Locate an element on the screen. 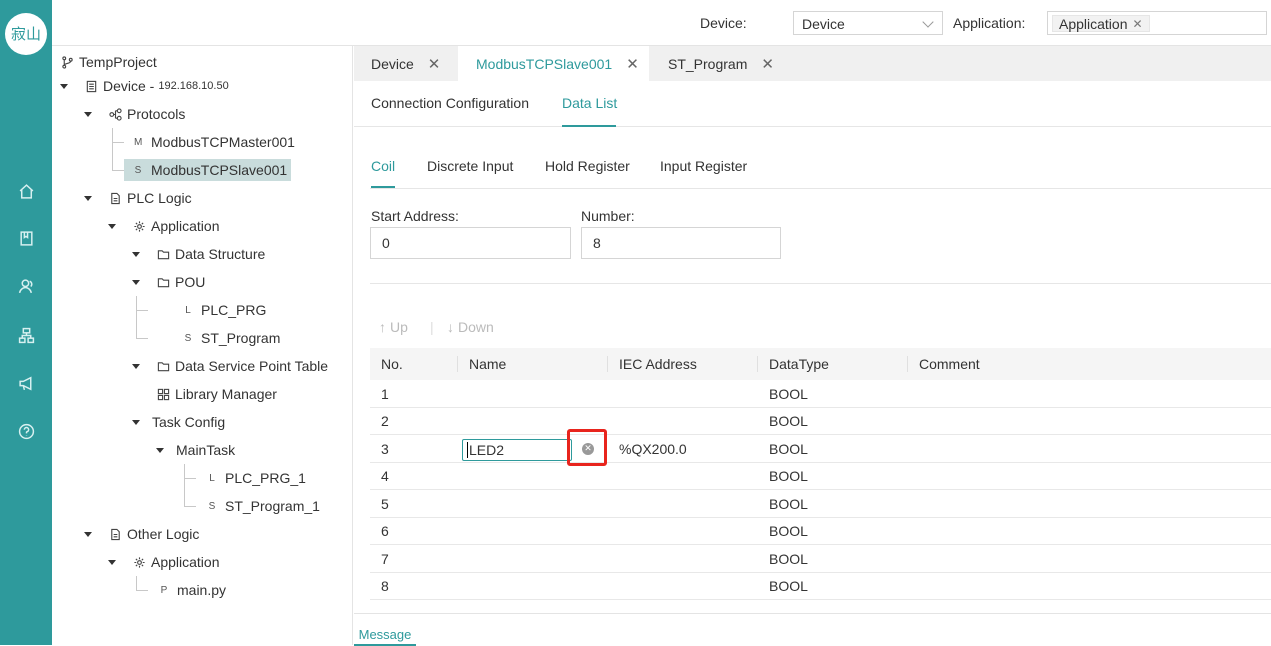 This screenshot has width=1271, height=646. tree-library-manager-label: Library Manager is located at coordinates (226, 394).